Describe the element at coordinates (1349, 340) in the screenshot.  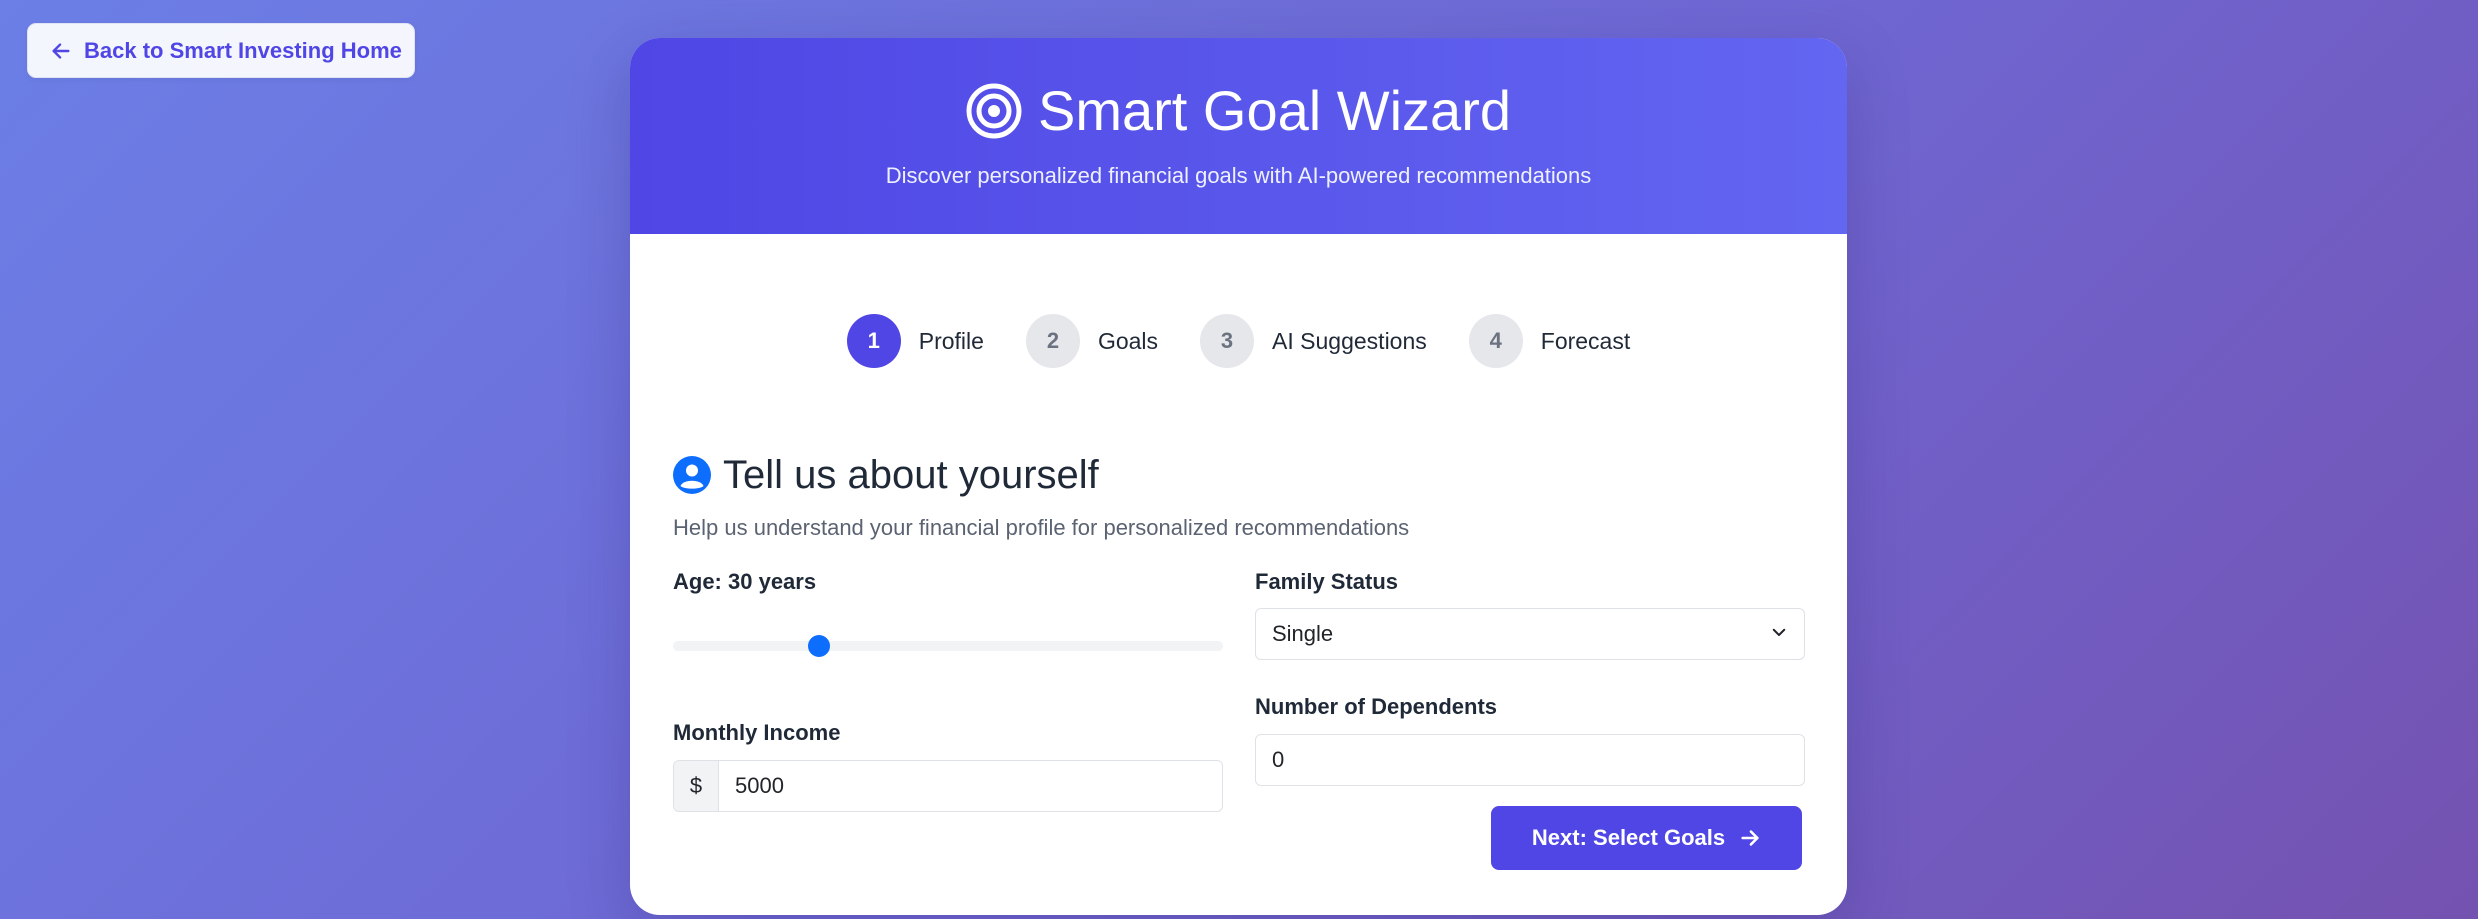
I see `step-label: AI Suggestions` at that location.